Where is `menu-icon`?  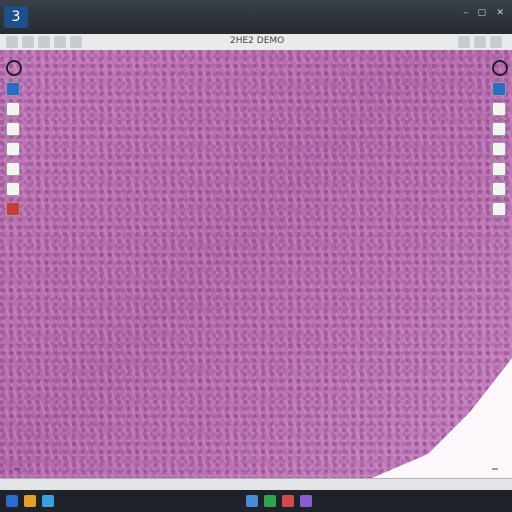 menu-icon is located at coordinates (12, 42).